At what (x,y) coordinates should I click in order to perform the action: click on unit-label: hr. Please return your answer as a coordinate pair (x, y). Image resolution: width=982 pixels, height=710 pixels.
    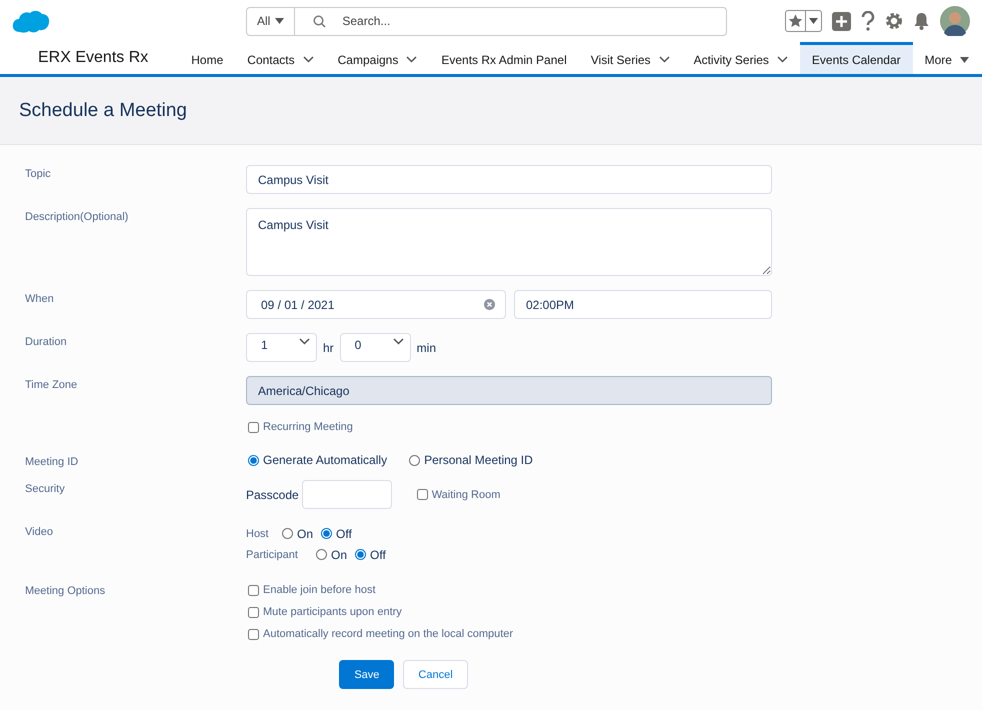
    Looking at the image, I should click on (328, 347).